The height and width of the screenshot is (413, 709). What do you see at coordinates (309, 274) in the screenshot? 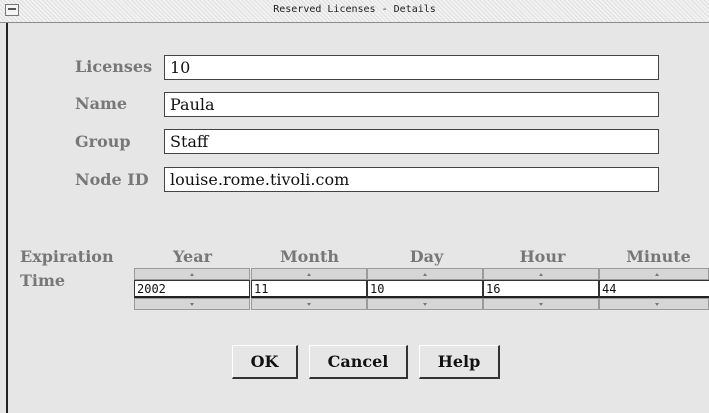
I see `month-increment-button` at bounding box center [309, 274].